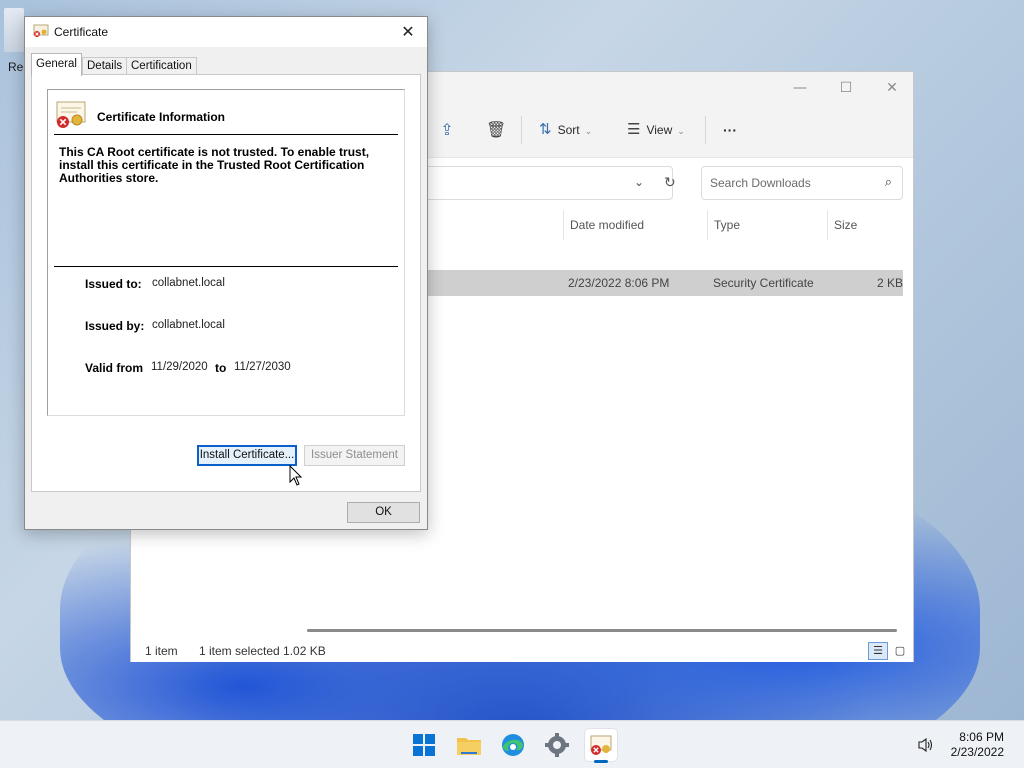 The height and width of the screenshot is (768, 1024). Describe the element at coordinates (56, 64) in the screenshot. I see `tab-general: General` at that location.